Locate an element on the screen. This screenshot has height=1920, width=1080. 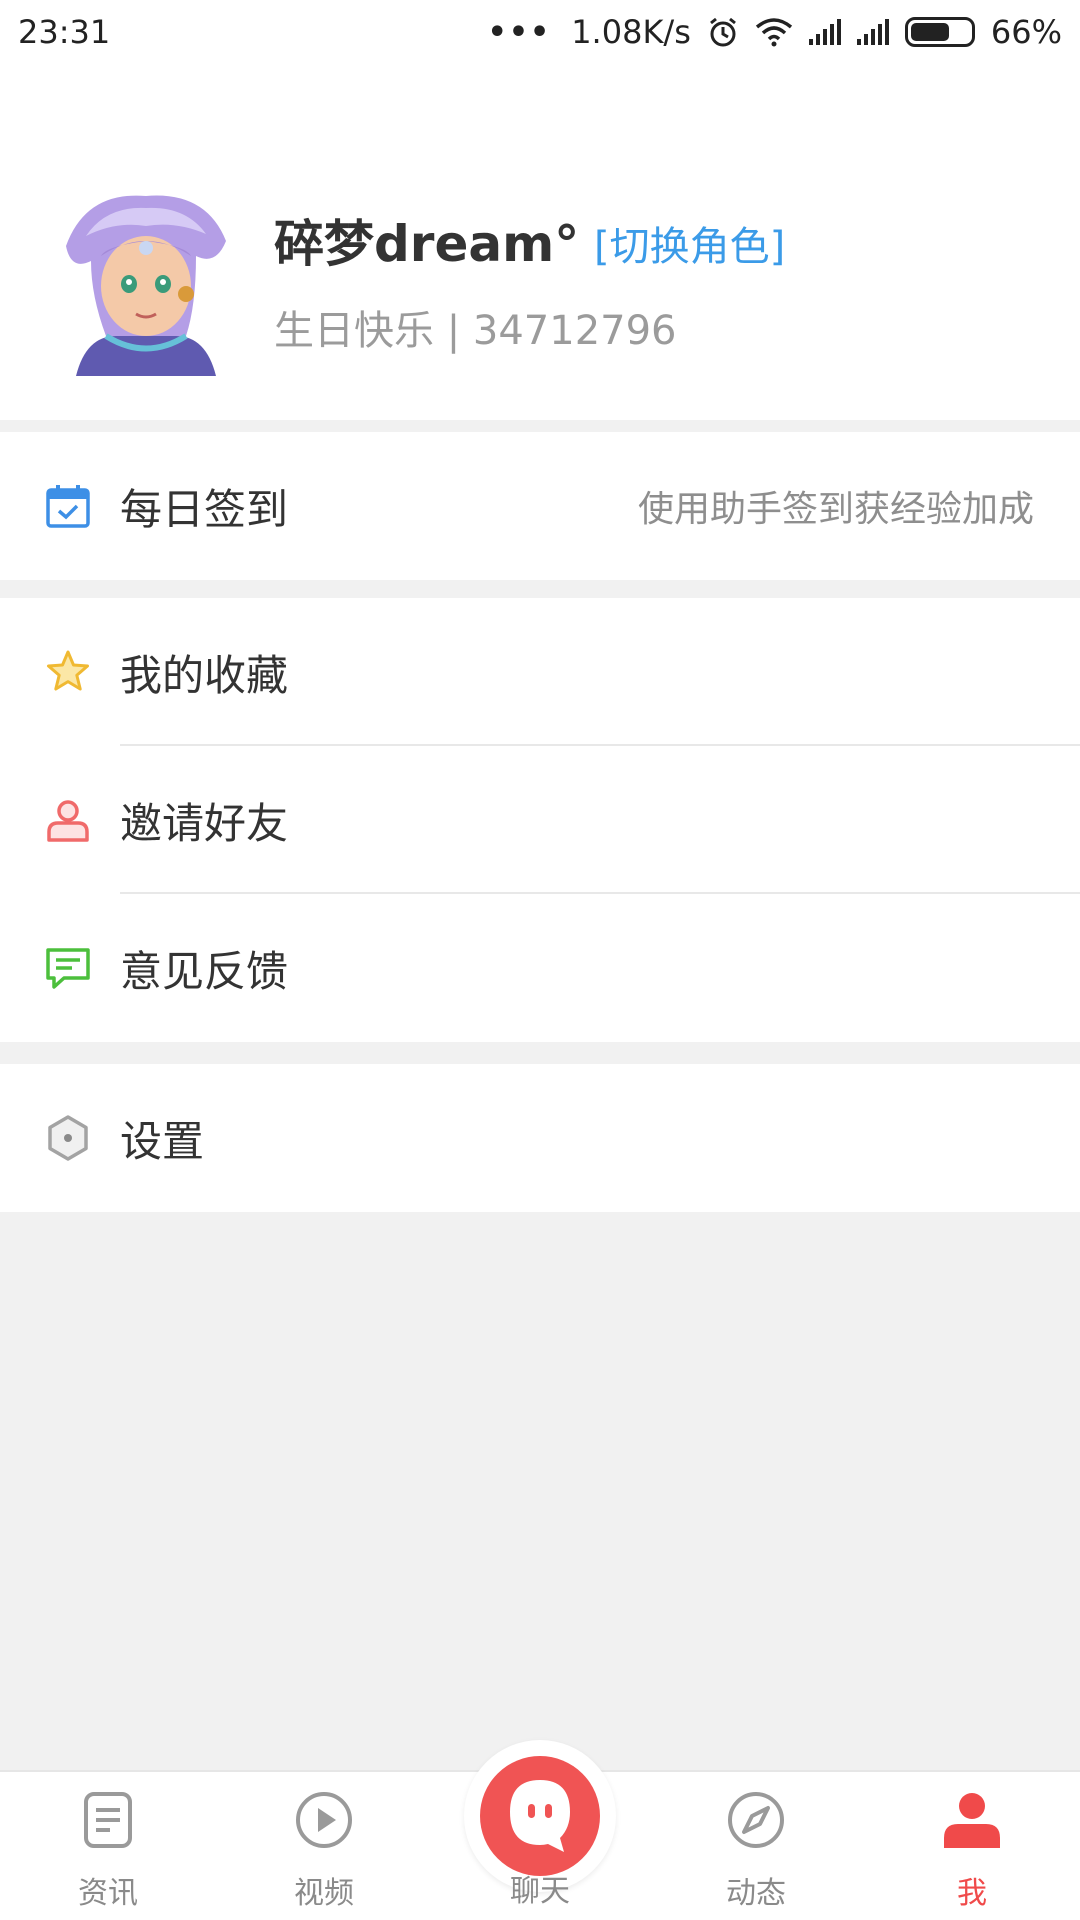
comment-icon is located at coordinates (68, 968).